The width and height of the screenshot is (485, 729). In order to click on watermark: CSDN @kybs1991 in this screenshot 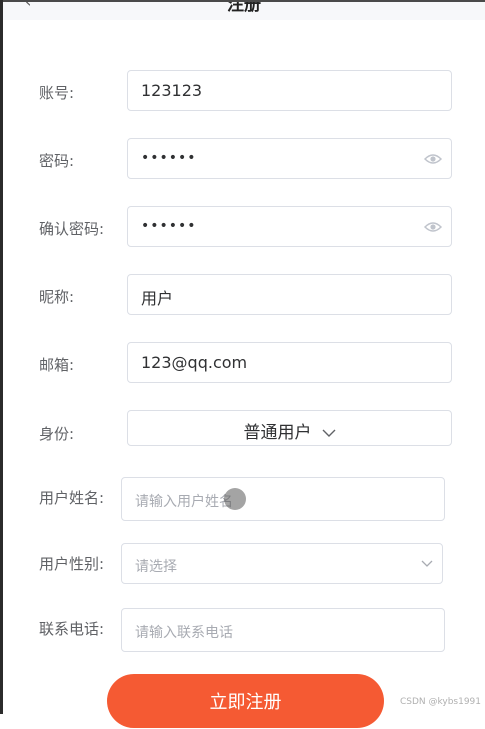, I will do `click(440, 702)`.